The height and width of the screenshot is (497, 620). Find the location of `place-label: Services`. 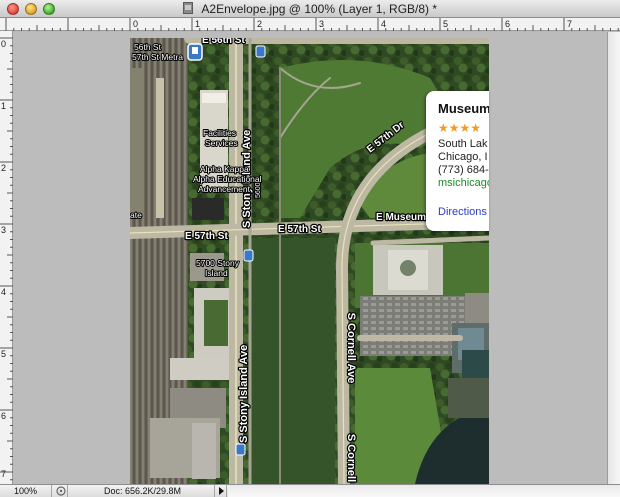

place-label: Services is located at coordinates (221, 143).